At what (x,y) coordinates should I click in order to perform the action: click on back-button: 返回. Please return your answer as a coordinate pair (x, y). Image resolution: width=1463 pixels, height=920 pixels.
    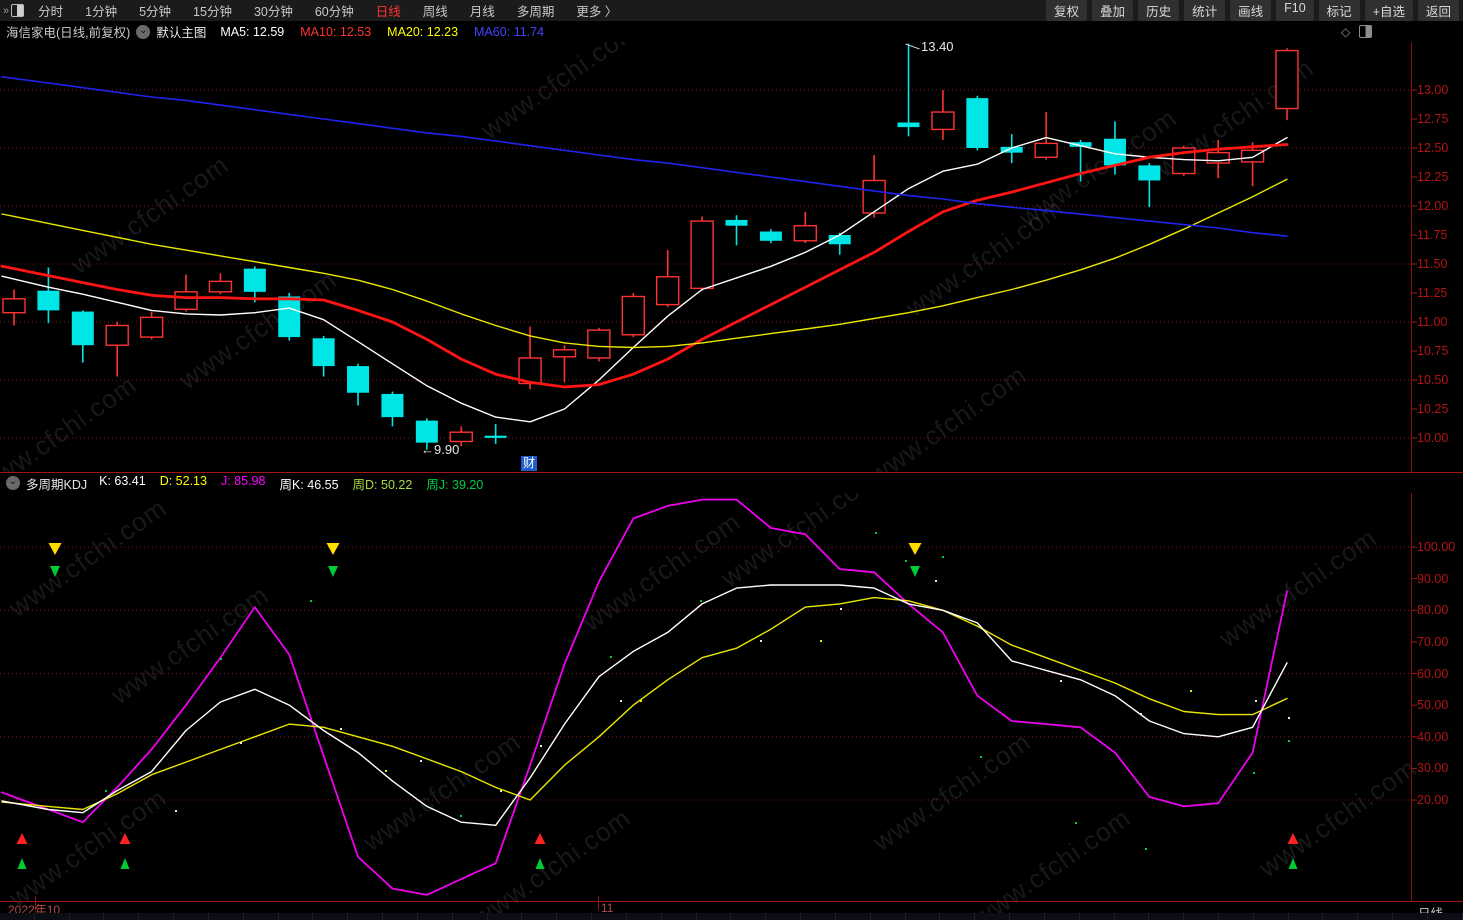
    Looking at the image, I should click on (1438, 10).